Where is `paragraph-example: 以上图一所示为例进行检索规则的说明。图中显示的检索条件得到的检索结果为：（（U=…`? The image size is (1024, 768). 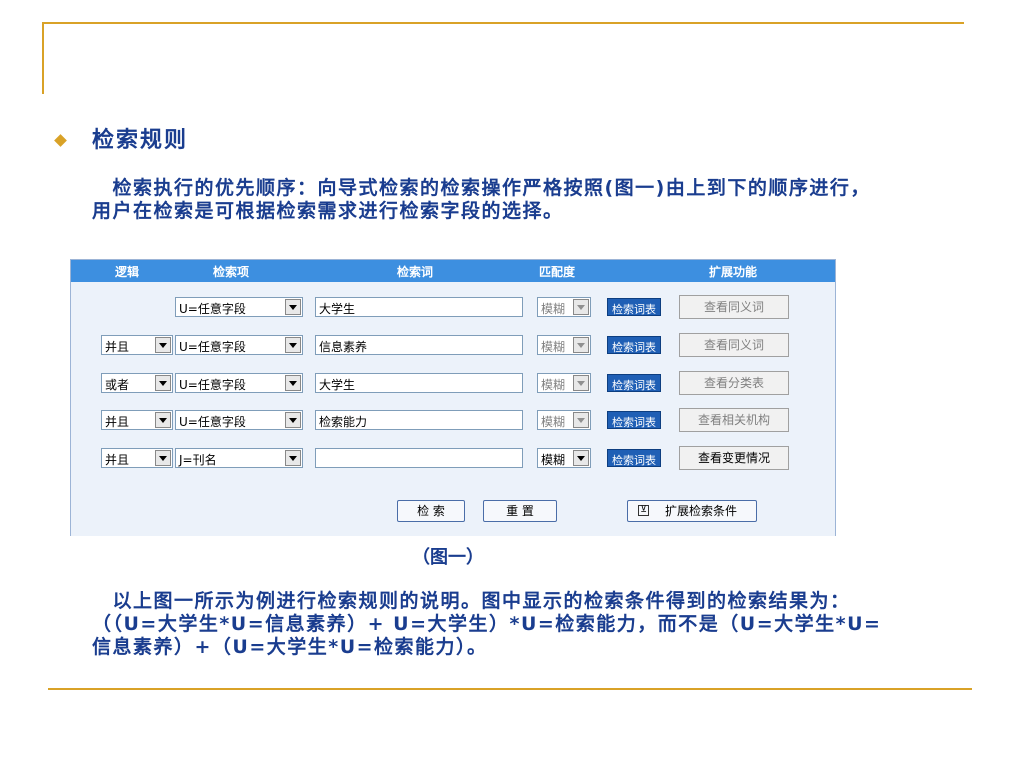
paragraph-example: 以上图一所示为例进行检索规则的说明。图中显示的检索条件得到的检索结果为：（（U=… is located at coordinates (487, 624).